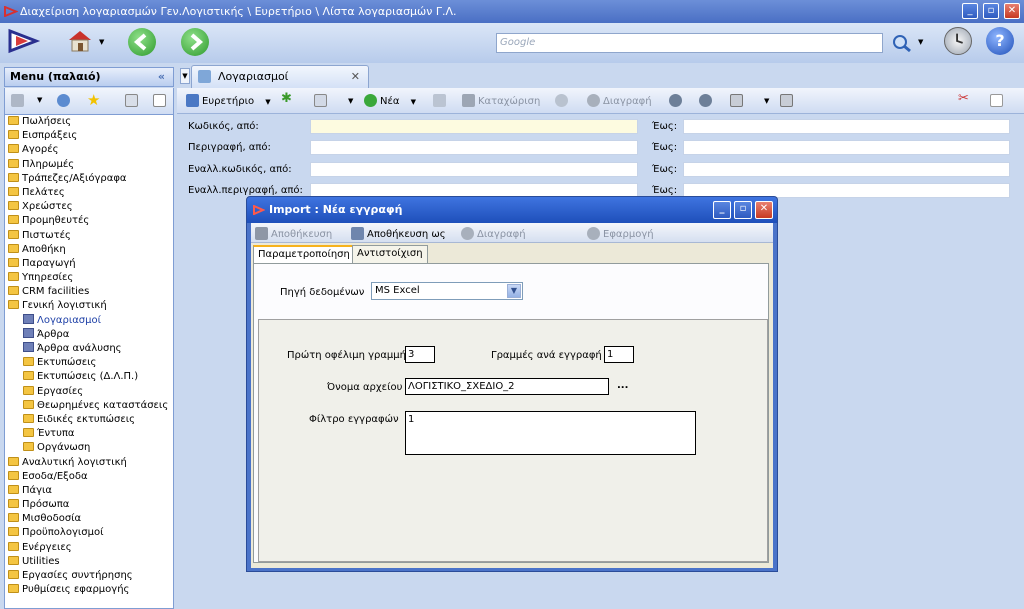 The image size is (1024, 609). Describe the element at coordinates (89, 448) in the screenshot. I see `menu-item: Οργάνωση` at that location.